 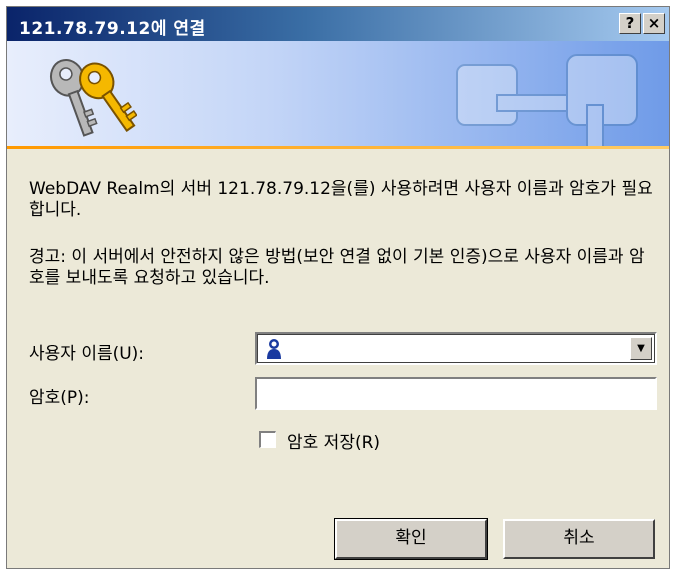 I want to click on background-keys-icon, so click(x=547, y=101).